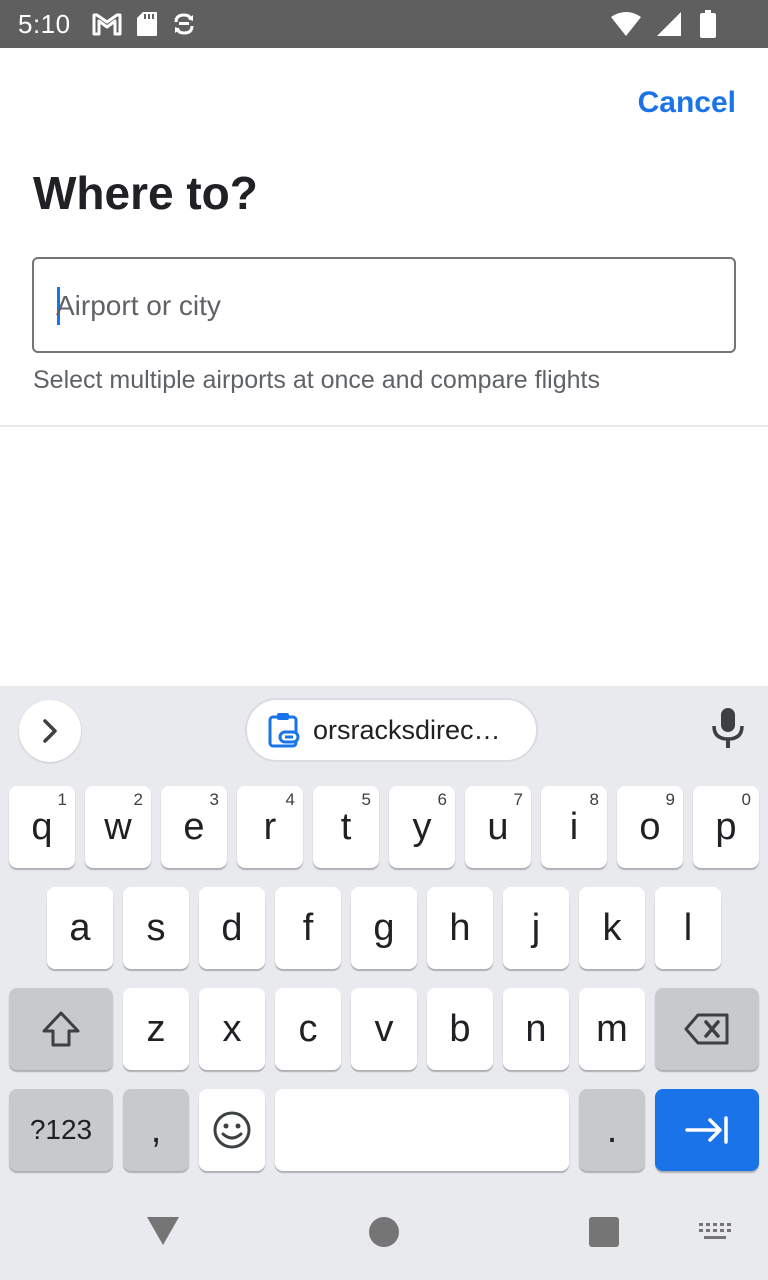 This screenshot has width=768, height=1280. Describe the element at coordinates (536, 1029) in the screenshot. I see `key-n: n` at that location.